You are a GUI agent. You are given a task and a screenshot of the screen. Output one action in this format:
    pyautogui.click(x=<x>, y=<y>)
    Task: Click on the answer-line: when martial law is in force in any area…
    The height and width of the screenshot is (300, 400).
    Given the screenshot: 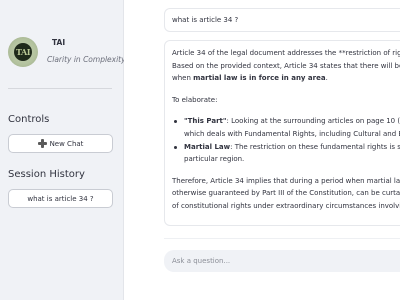 What is the action you would take?
    pyautogui.click(x=250, y=78)
    